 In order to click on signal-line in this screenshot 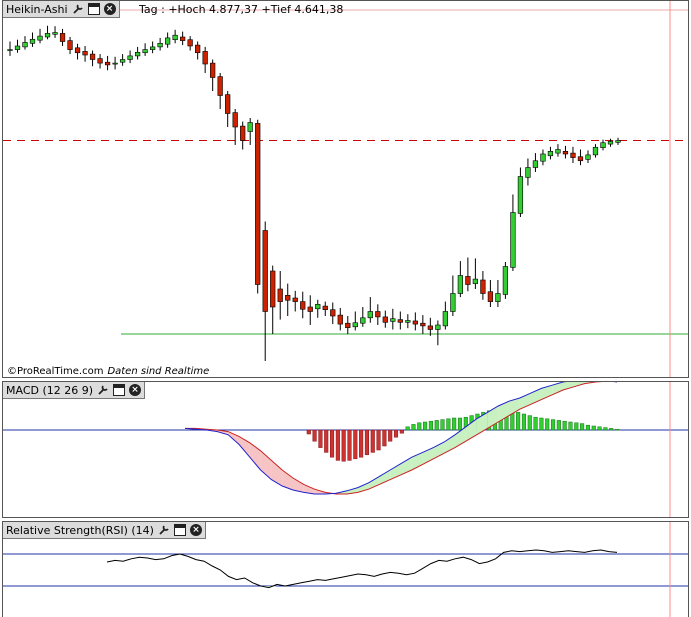, I will do `click(394, 438)`.